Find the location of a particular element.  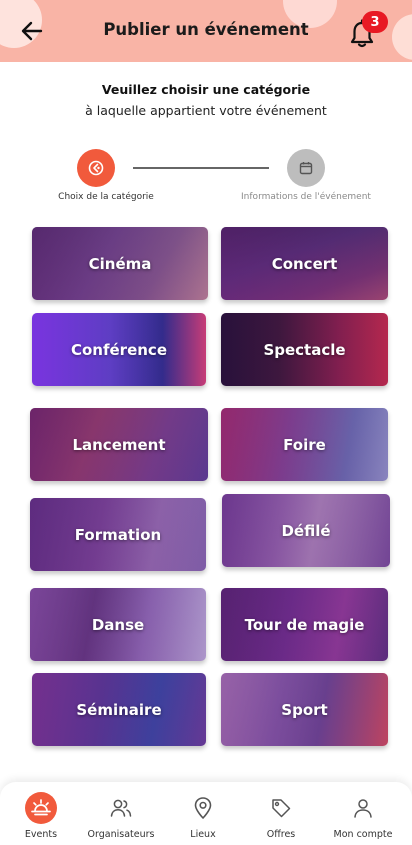

category-label: Spectacle is located at coordinates (304, 349).